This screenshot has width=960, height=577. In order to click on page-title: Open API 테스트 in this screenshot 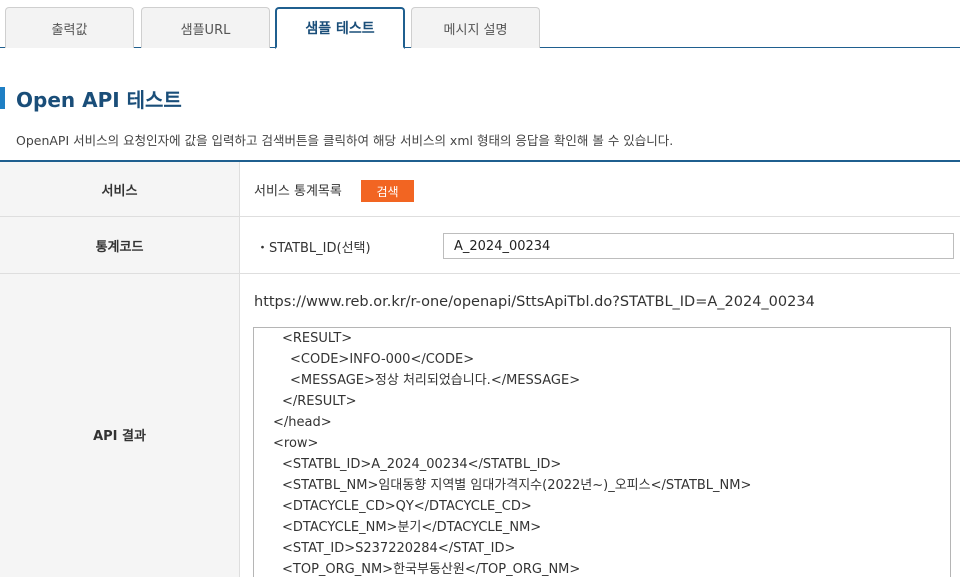, I will do `click(99, 100)`.